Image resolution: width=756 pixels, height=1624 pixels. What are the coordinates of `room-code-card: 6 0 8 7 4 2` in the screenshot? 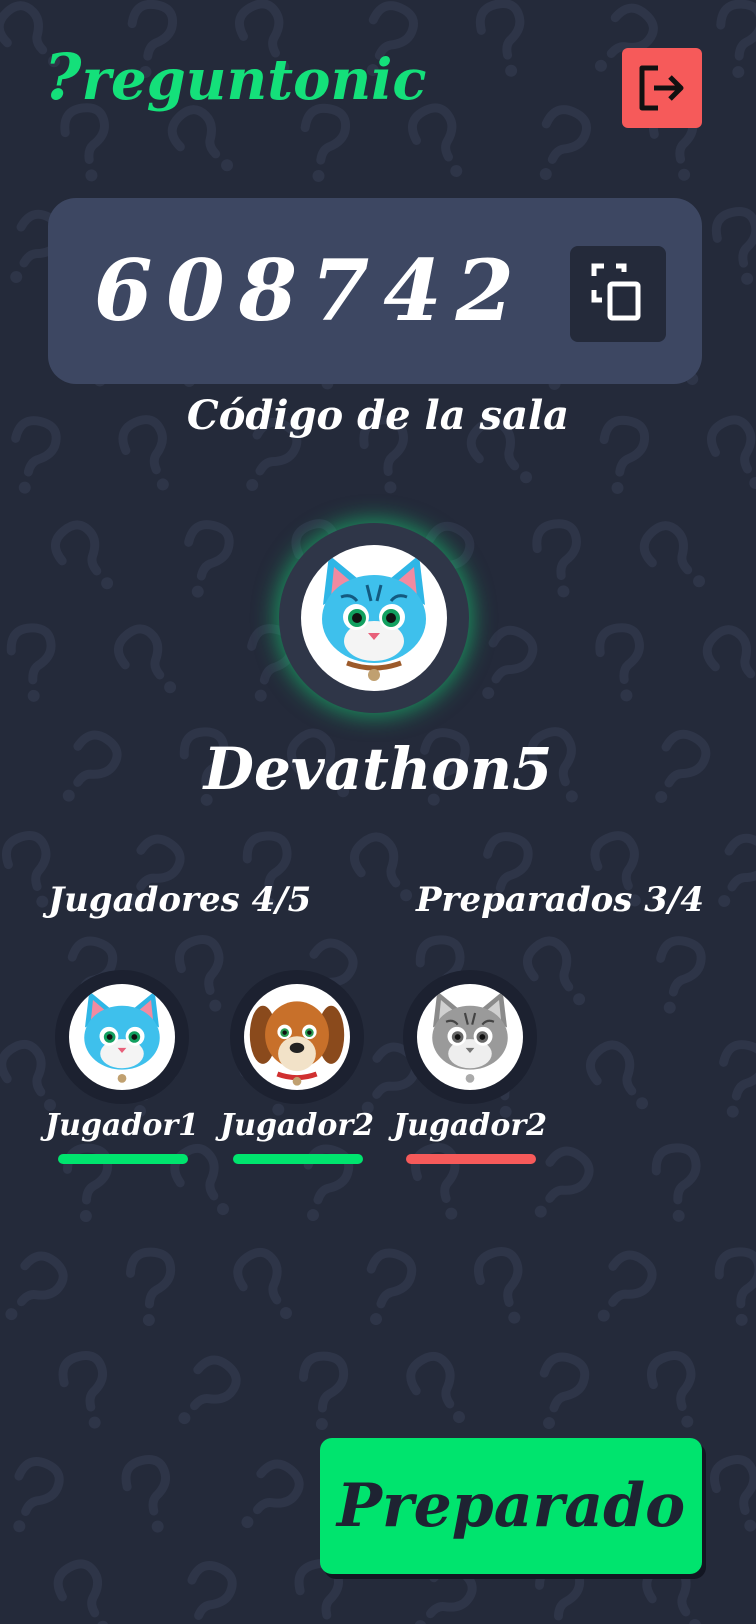 It's located at (375, 291).